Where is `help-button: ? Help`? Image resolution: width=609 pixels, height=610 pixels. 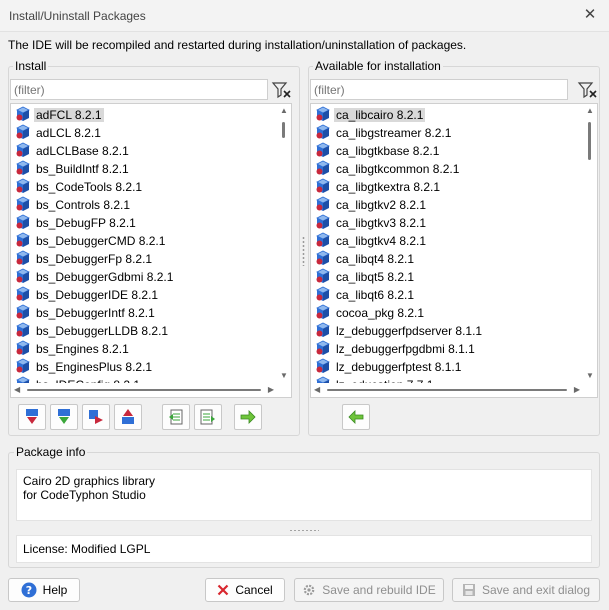
help-button: ? Help is located at coordinates (44, 590).